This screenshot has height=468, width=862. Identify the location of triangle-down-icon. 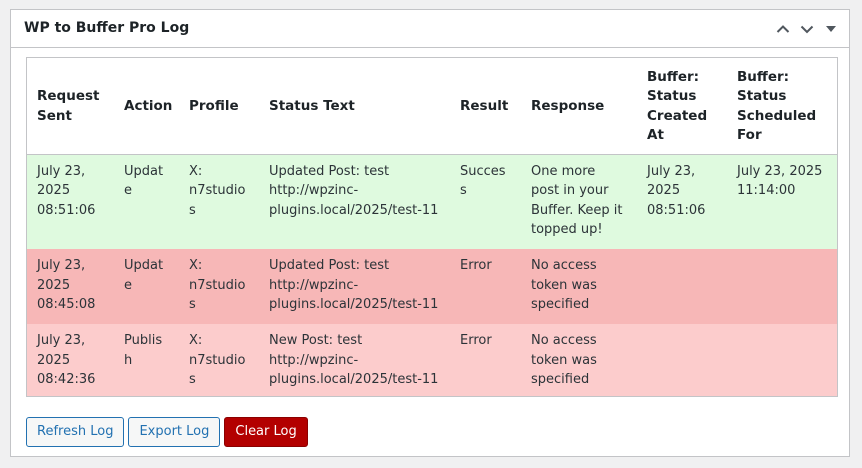
(831, 29).